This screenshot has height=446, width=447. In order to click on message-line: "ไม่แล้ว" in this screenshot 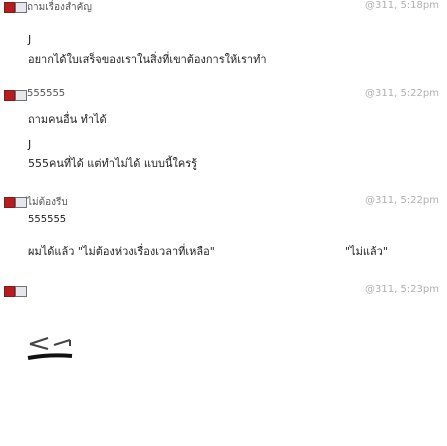, I will do `click(366, 251)`.